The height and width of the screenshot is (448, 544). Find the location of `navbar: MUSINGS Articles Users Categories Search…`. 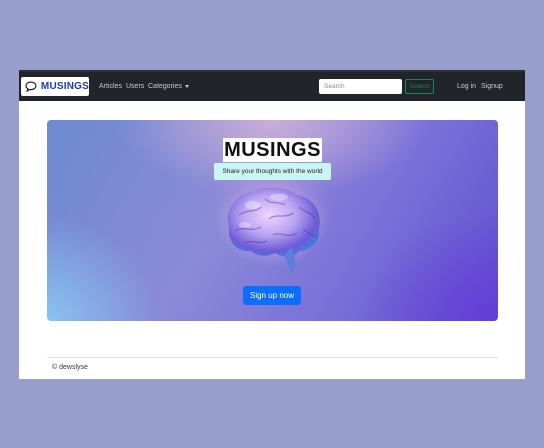

navbar: MUSINGS Articles Users Categories Search… is located at coordinates (272, 85).